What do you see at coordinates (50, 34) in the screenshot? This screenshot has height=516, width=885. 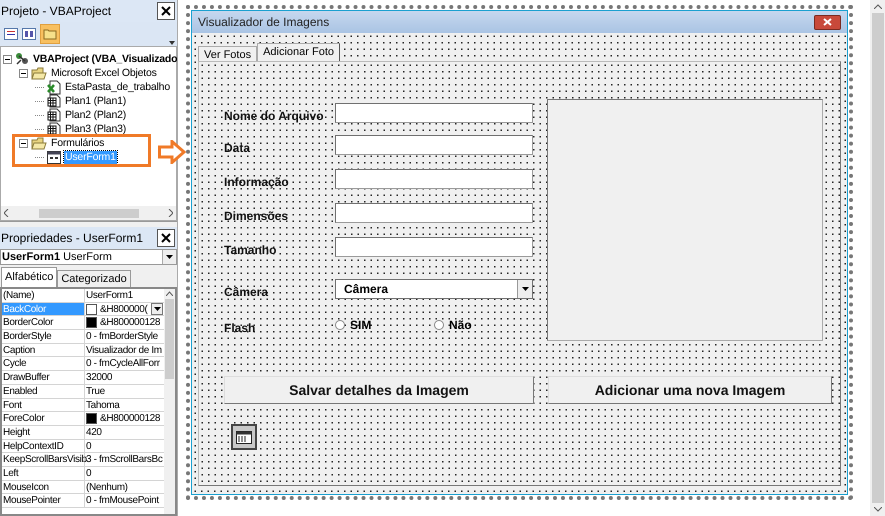 I see `folder-toggle-icon` at bounding box center [50, 34].